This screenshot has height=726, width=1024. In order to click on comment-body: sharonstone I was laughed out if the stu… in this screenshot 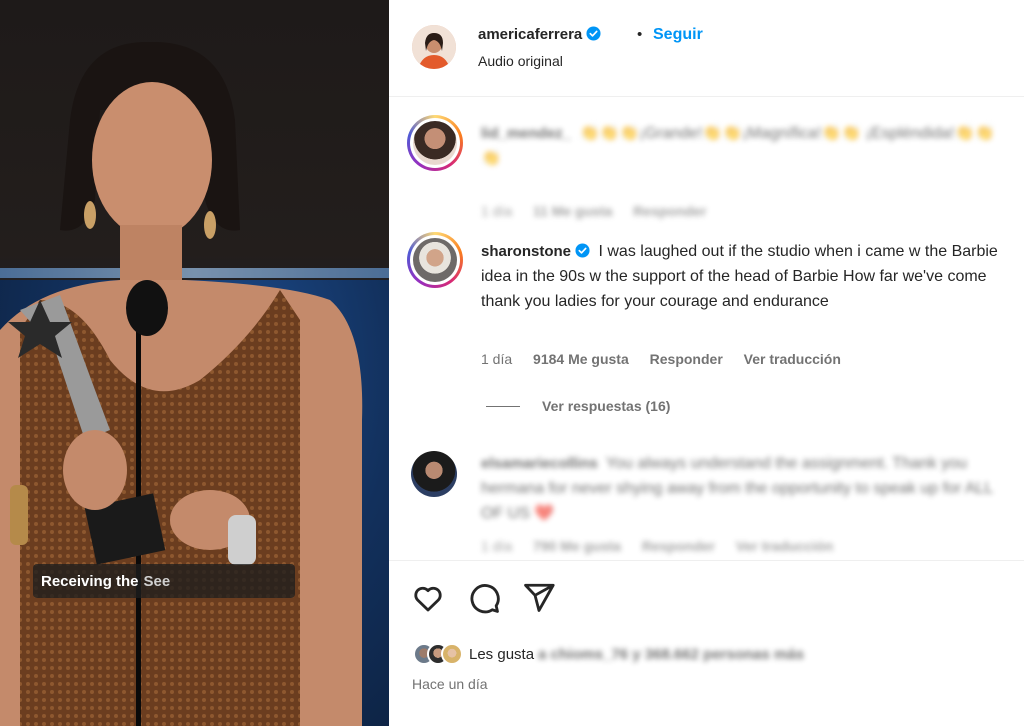, I will do `click(746, 276)`.